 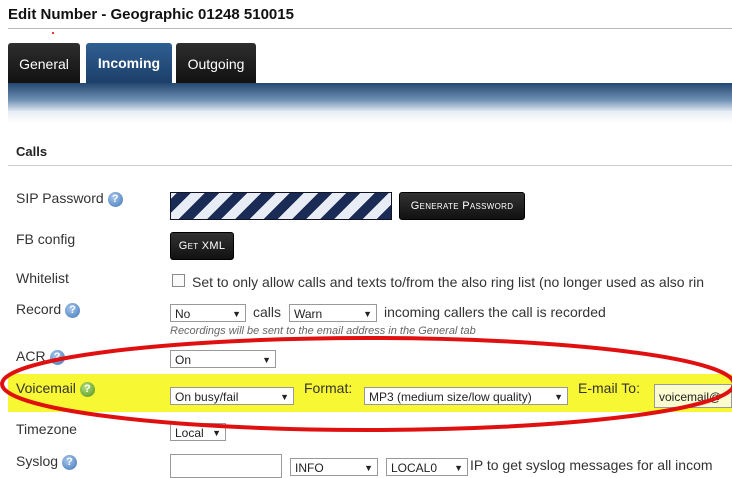 I want to click on record-select-value: No, so click(x=183, y=314).